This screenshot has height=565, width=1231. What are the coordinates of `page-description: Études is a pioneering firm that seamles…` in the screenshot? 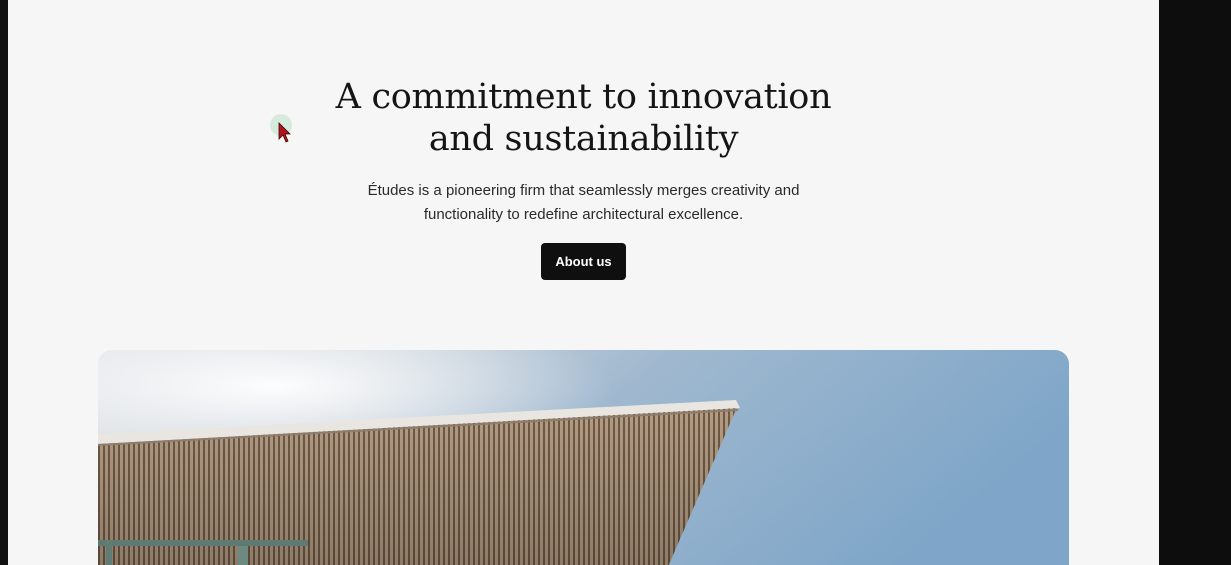 It's located at (583, 203).